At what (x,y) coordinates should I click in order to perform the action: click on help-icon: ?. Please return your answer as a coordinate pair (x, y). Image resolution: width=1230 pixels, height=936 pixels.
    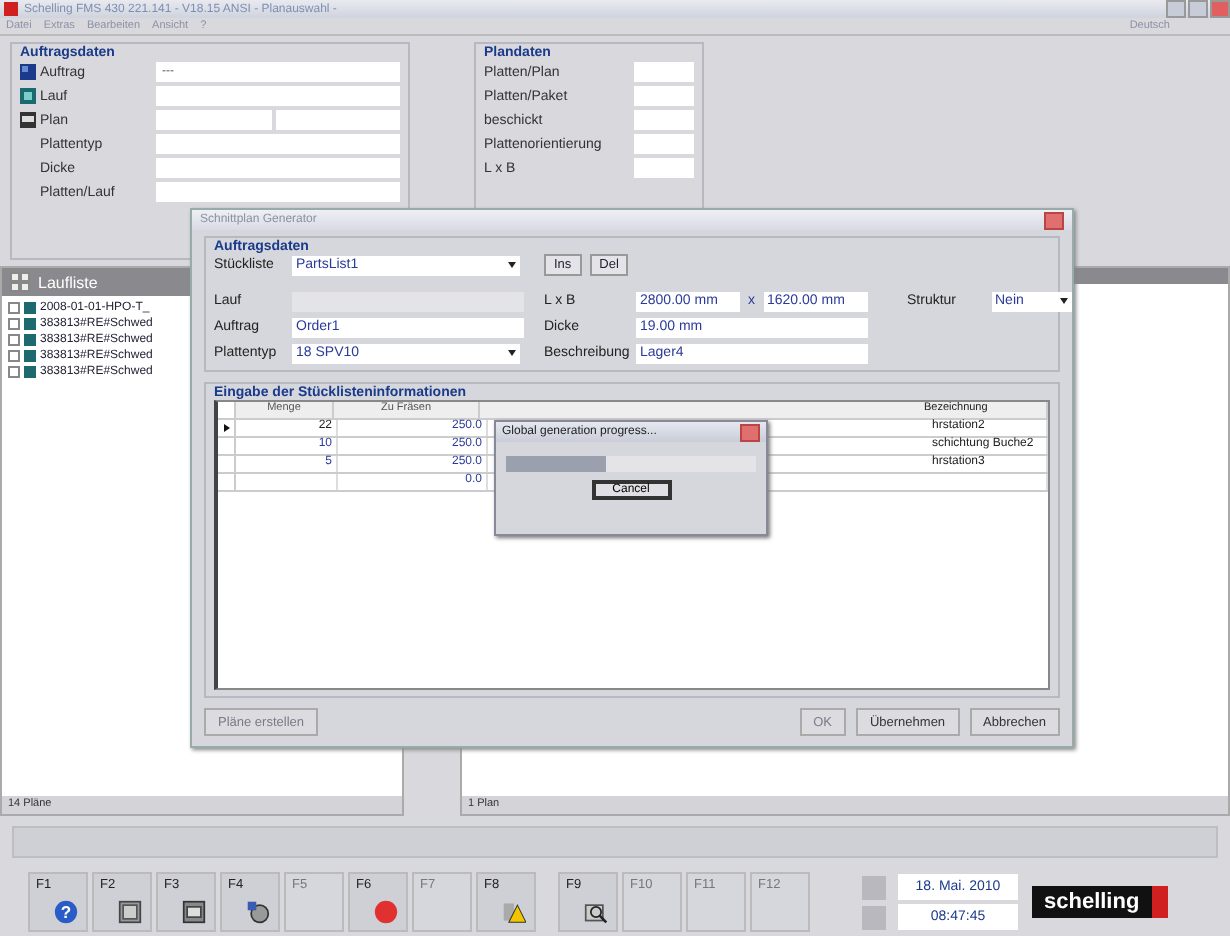
    Looking at the image, I should click on (66, 912).